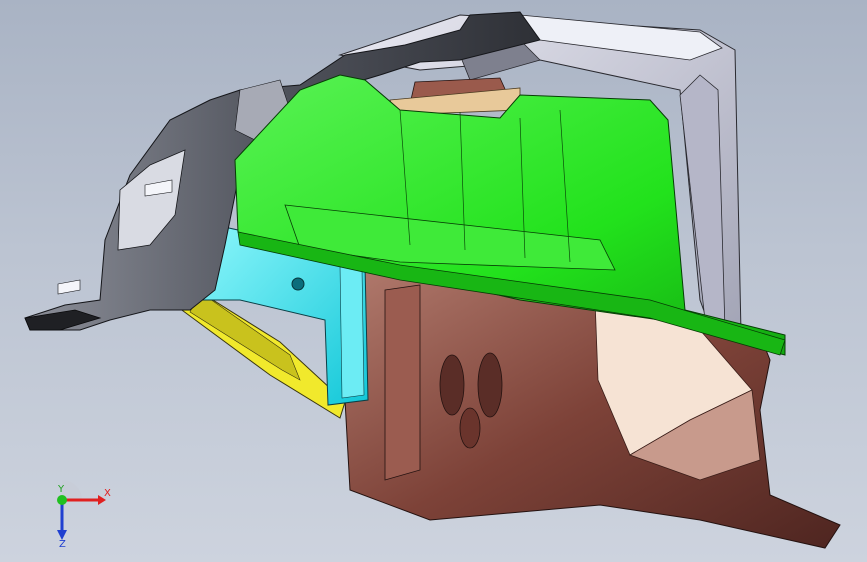  What do you see at coordinates (107, 493) in the screenshot?
I see `x-axis-label: X` at bounding box center [107, 493].